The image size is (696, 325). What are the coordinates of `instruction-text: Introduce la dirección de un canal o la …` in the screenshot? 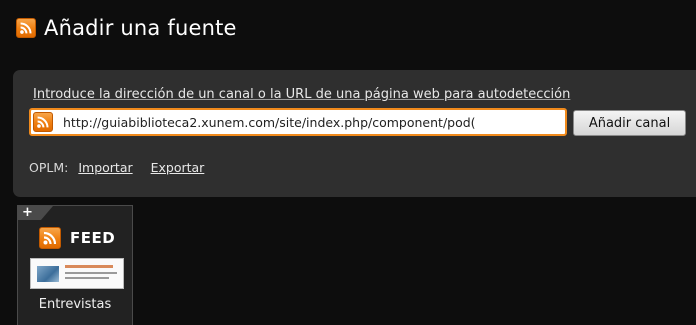 It's located at (302, 94).